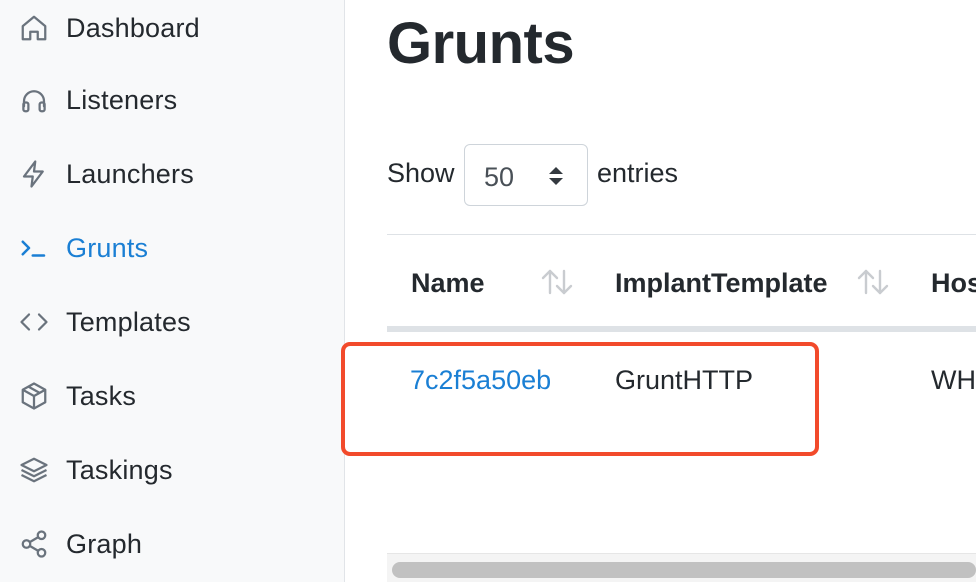  I want to click on sidebar-item-label: Templates, so click(128, 321).